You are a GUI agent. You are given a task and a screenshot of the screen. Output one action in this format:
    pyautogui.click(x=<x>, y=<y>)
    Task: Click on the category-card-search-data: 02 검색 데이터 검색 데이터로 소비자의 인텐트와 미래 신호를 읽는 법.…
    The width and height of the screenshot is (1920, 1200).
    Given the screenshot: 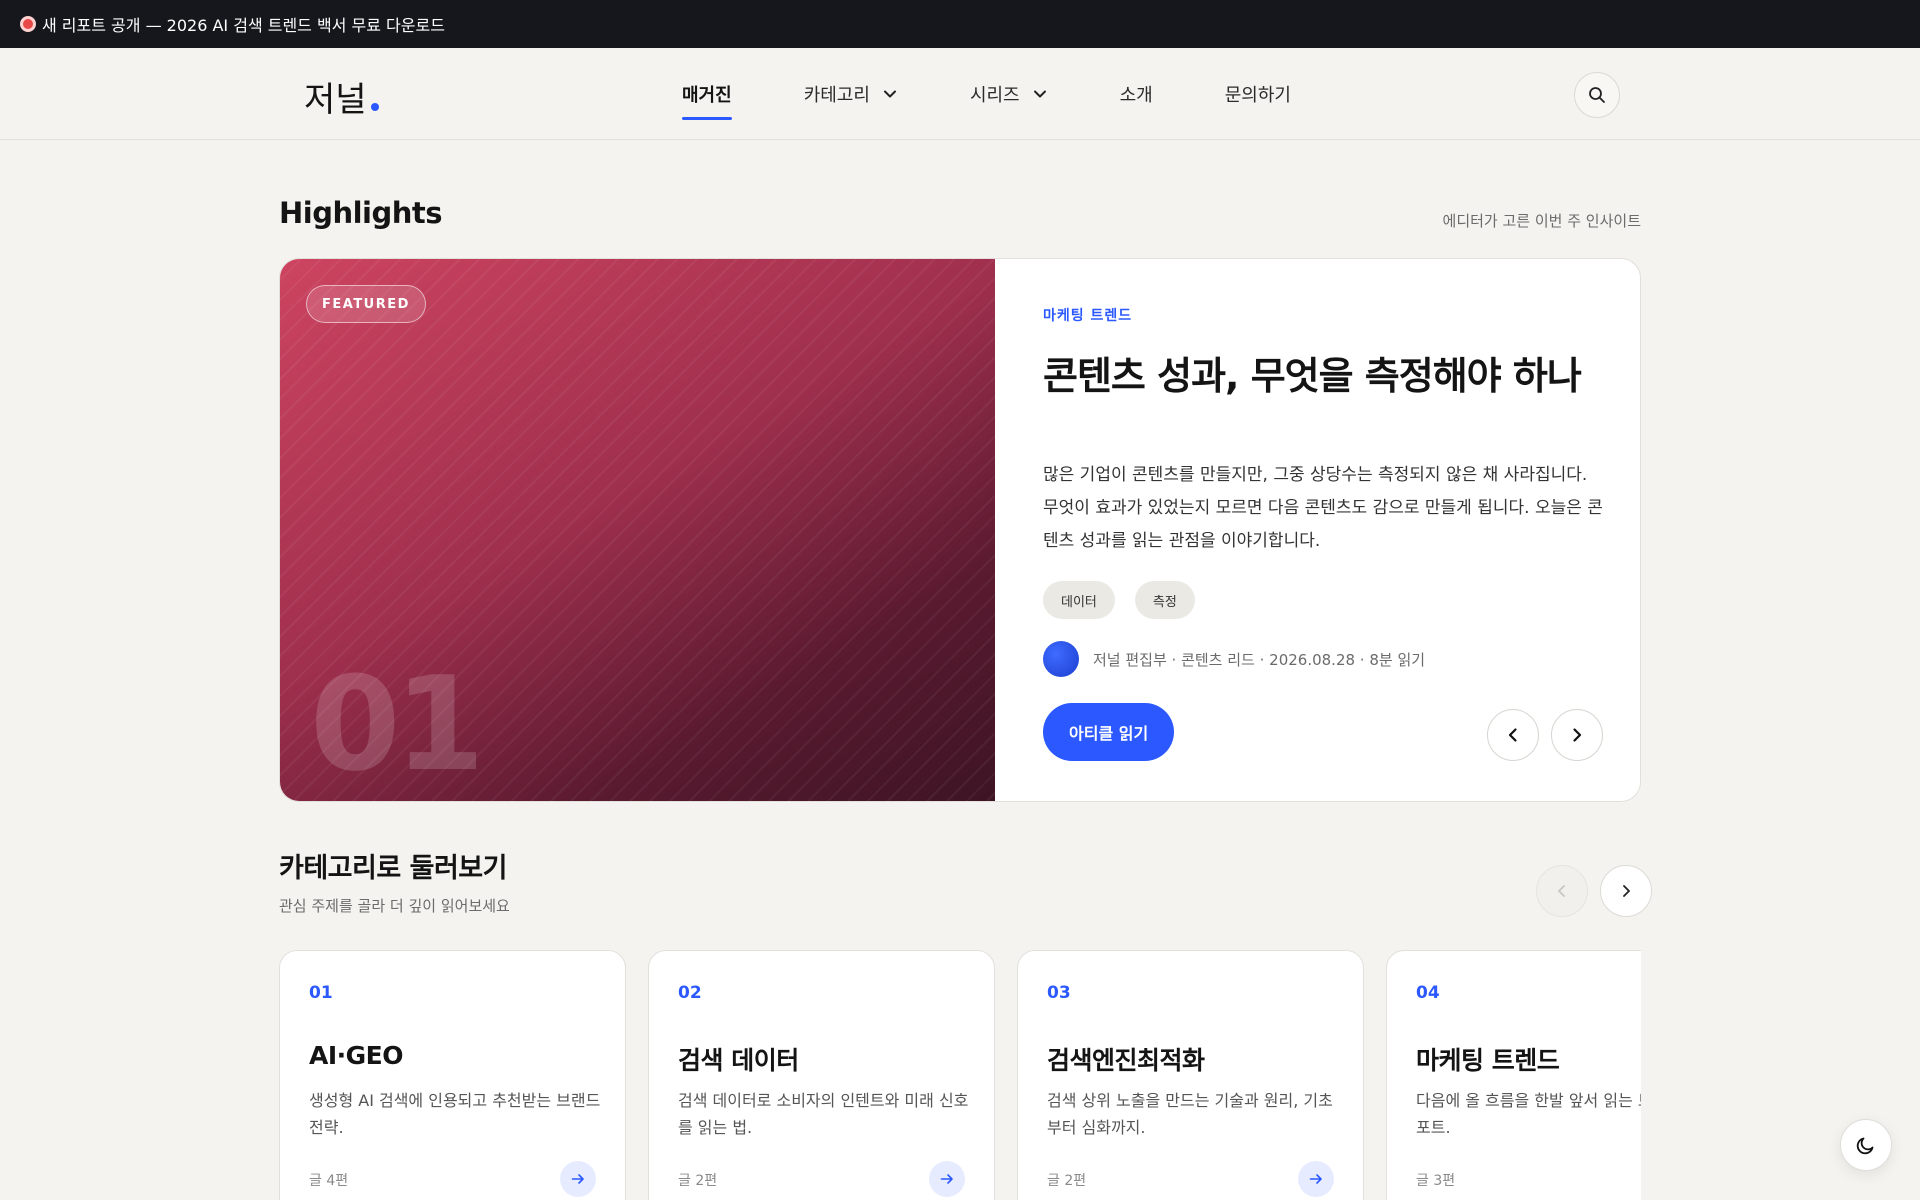 What is the action you would take?
    pyautogui.click(x=821, y=1075)
    